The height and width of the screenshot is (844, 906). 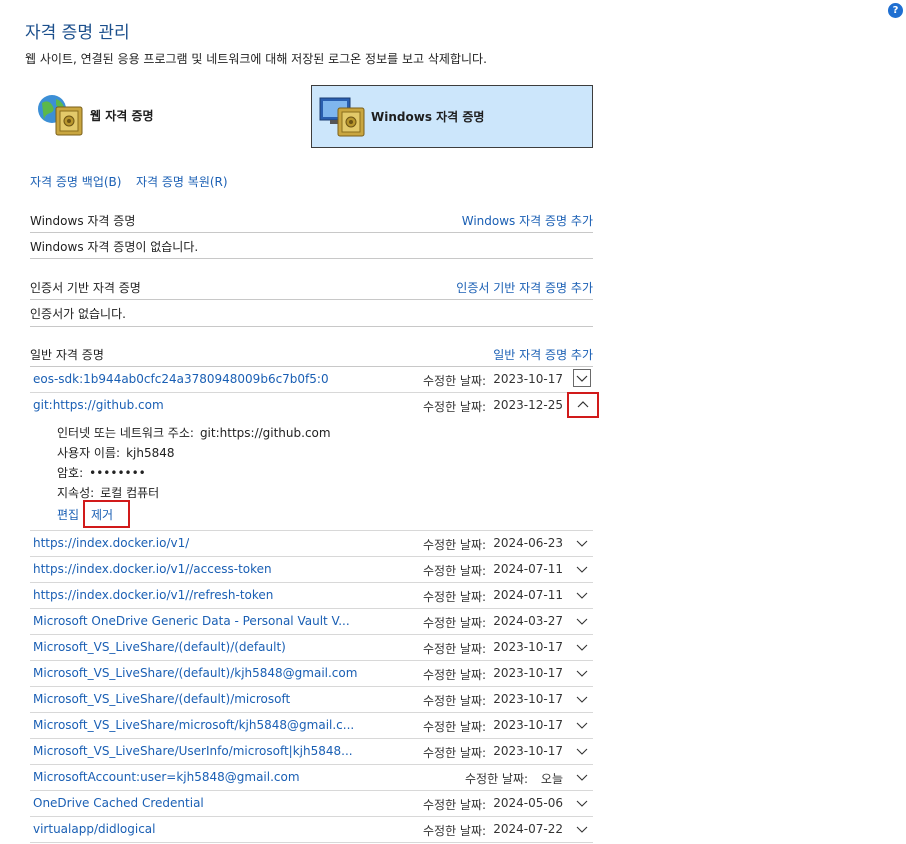 I want to click on password-value: ••••••••, so click(x=117, y=473).